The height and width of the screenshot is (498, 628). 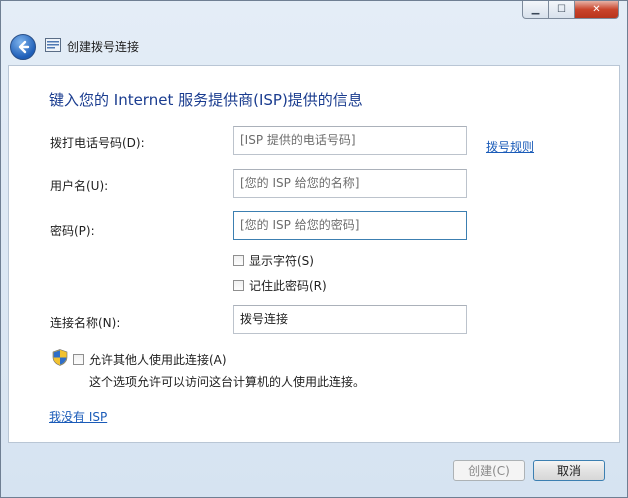 What do you see at coordinates (158, 360) in the screenshot?
I see `allow-others-label: 允许其他人使用此连接(A)` at bounding box center [158, 360].